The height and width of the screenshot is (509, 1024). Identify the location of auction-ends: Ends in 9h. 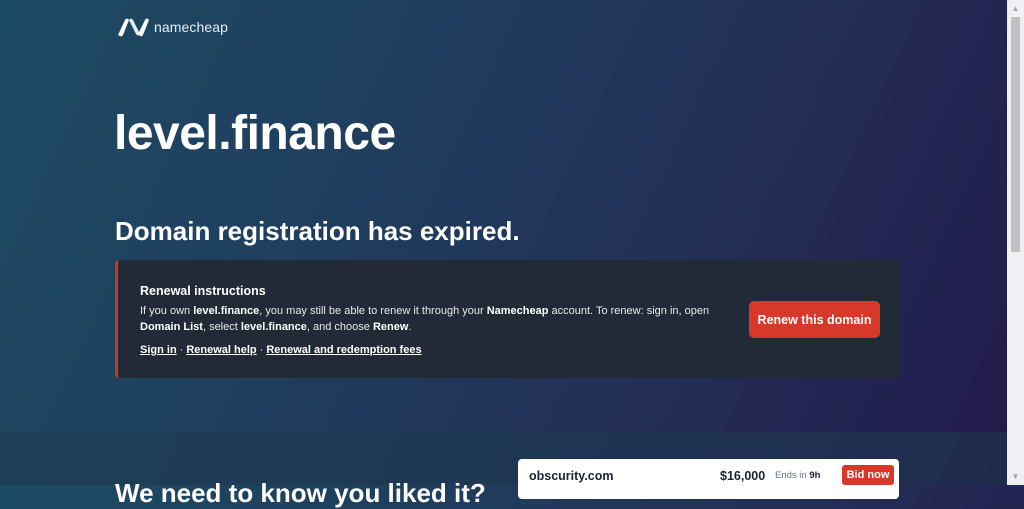
(797, 475).